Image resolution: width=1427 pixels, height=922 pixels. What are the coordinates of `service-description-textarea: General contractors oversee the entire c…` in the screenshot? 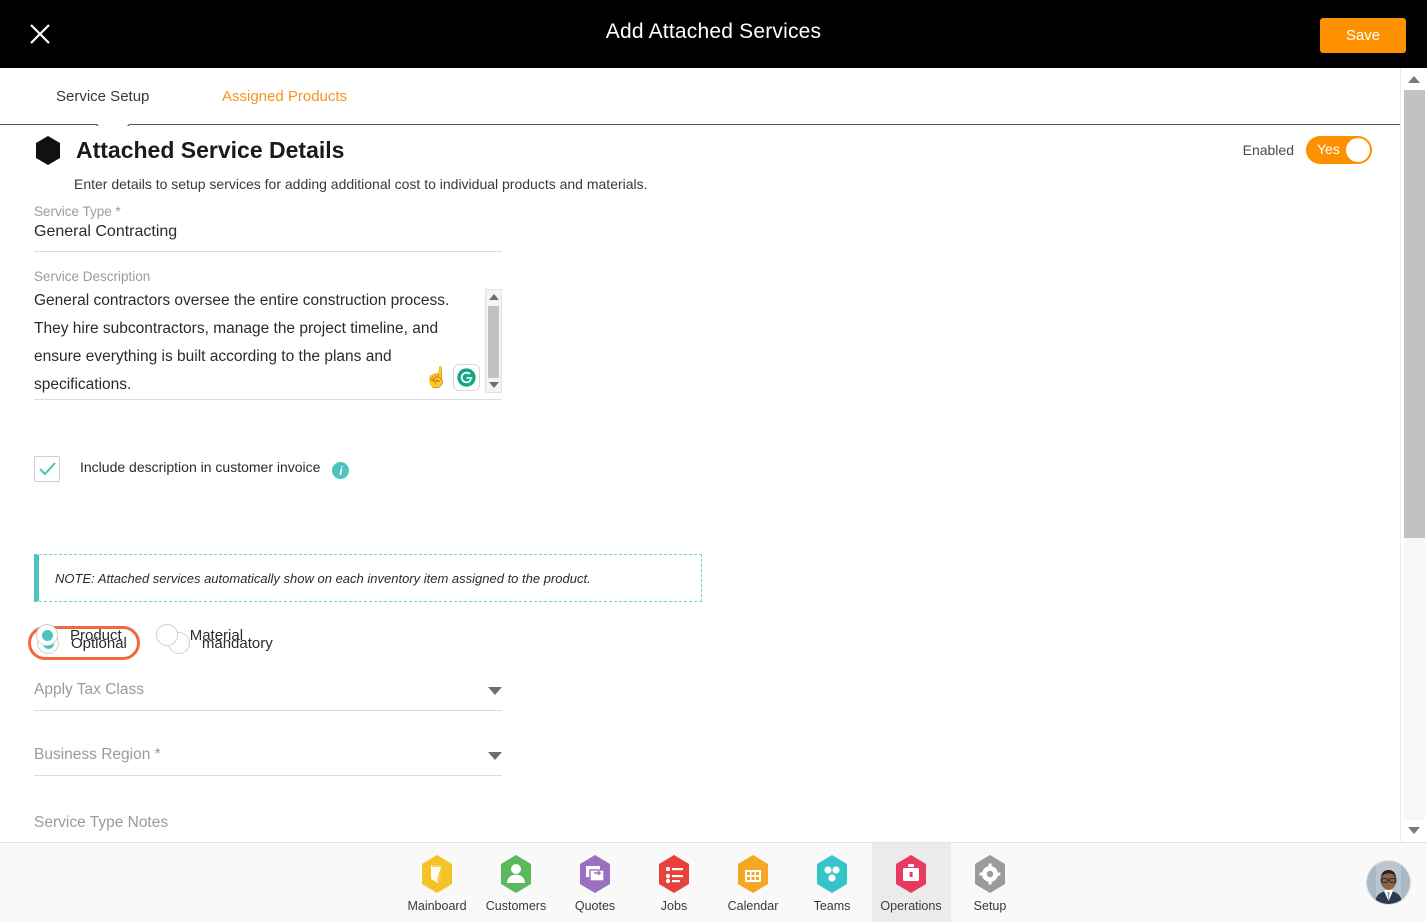 It's located at (268, 342).